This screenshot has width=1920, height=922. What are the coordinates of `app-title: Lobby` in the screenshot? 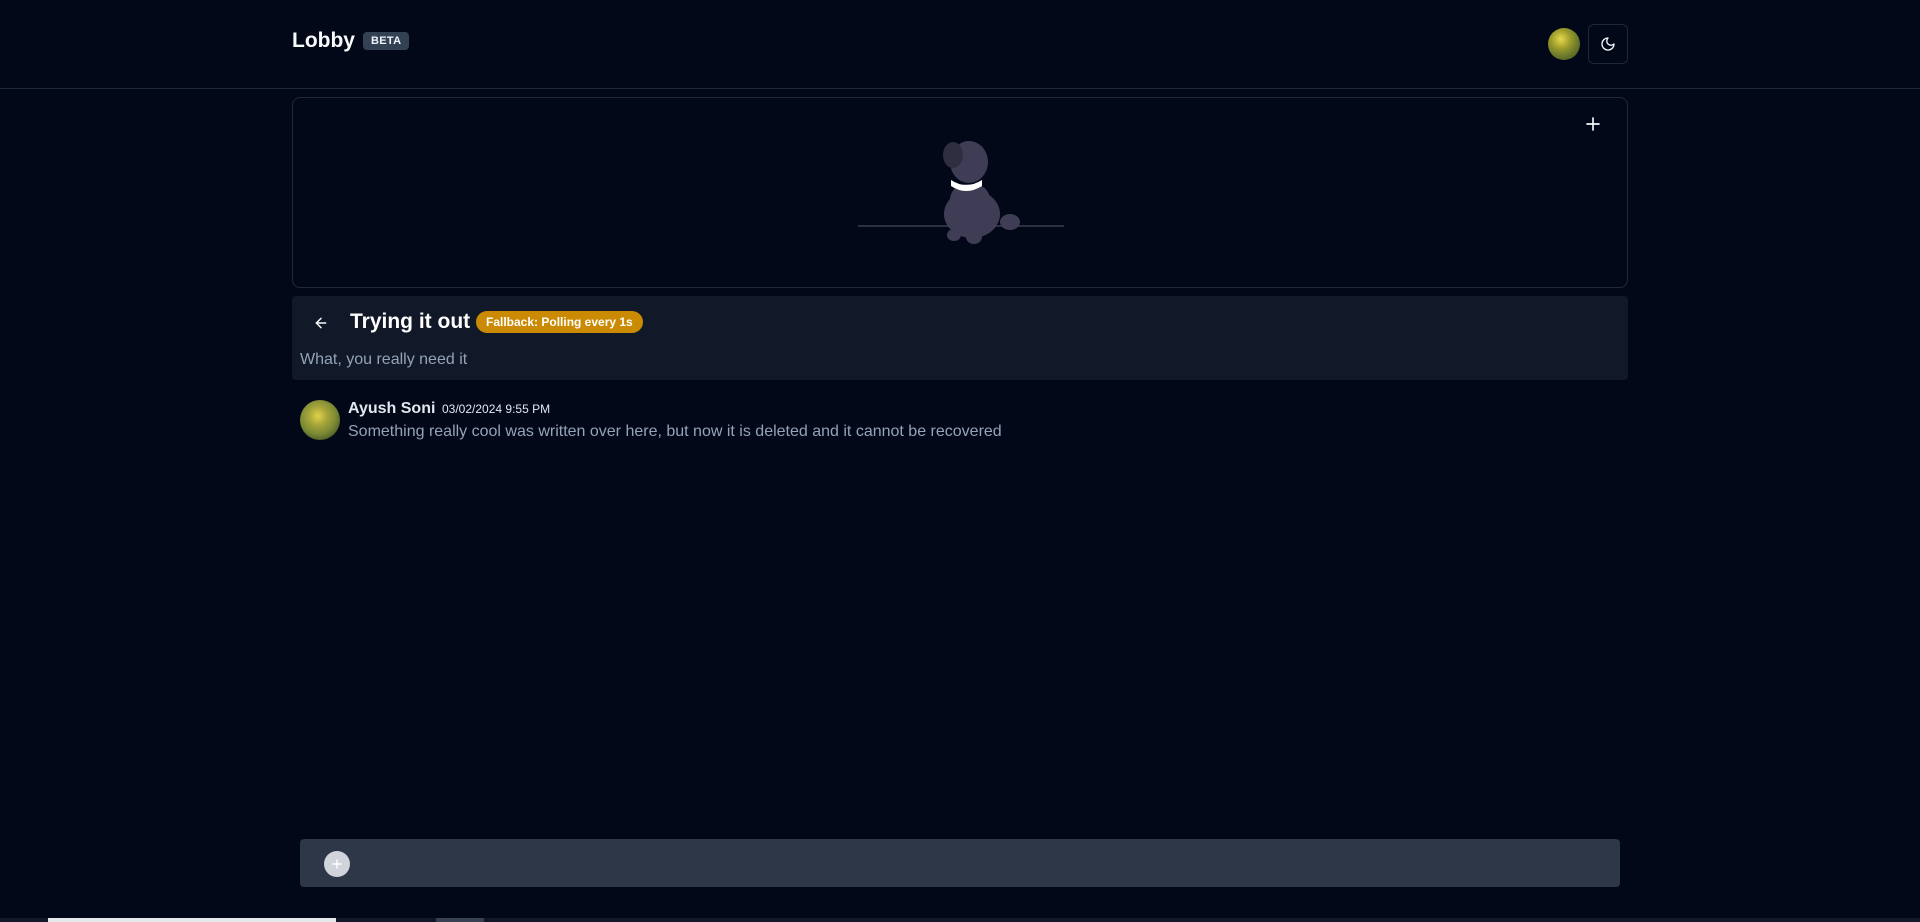 It's located at (323, 41).